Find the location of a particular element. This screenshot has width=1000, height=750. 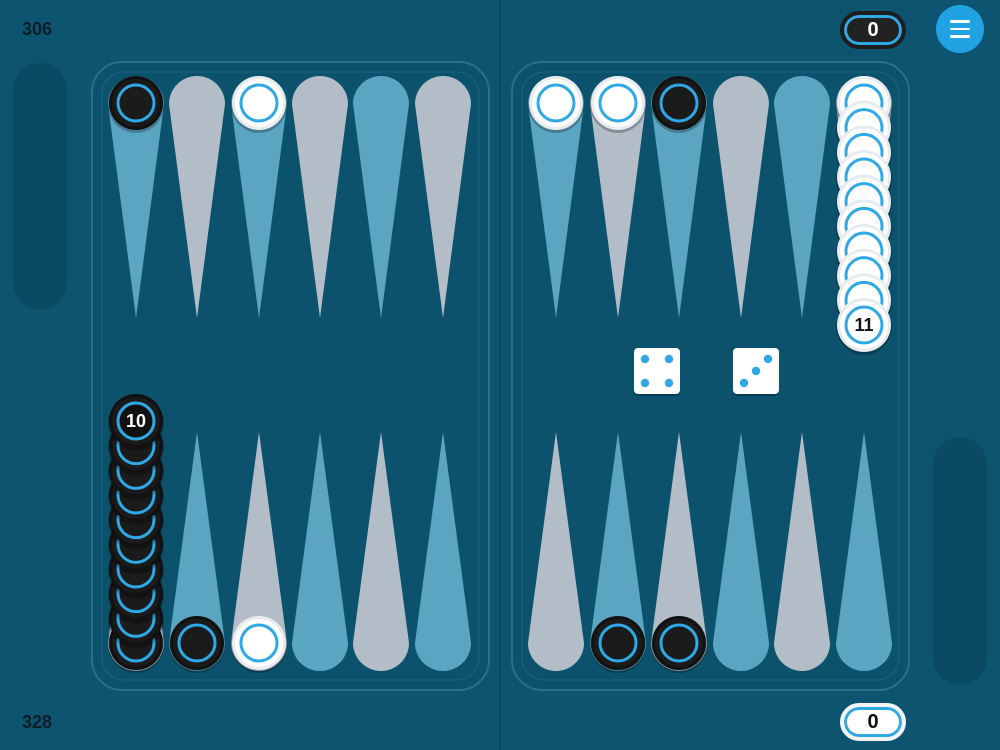

white-checker: 11 is located at coordinates (864, 326).